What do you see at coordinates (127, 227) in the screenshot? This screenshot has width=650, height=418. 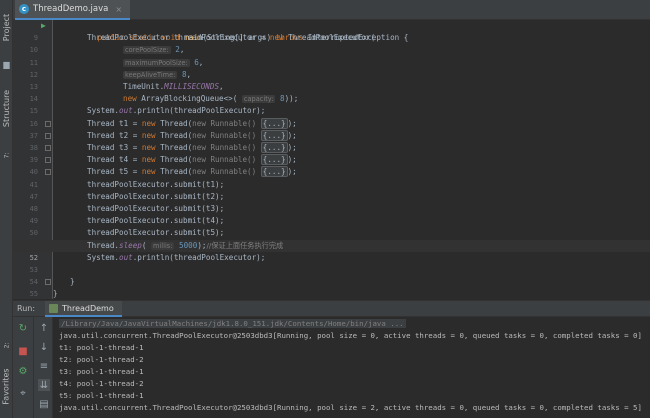 I see `code-line: 50 threadPoolExecutor.submit(t4);` at bounding box center [127, 227].